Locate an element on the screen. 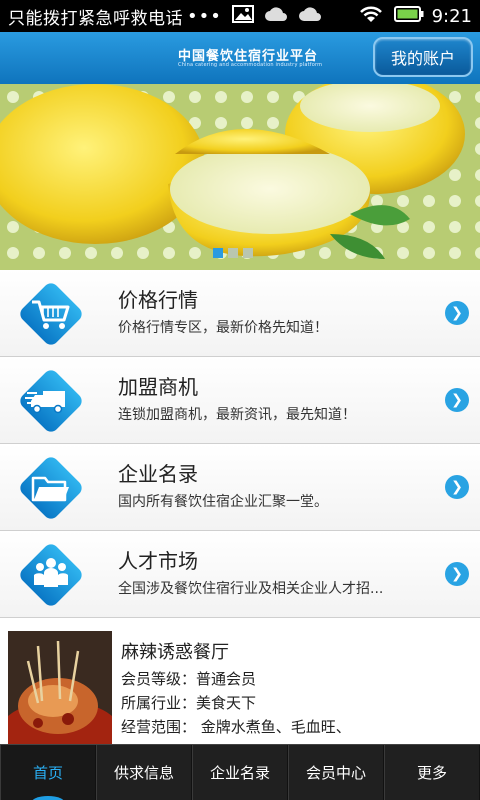  tab-supply-demand: 供求信息 is located at coordinates (144, 772).